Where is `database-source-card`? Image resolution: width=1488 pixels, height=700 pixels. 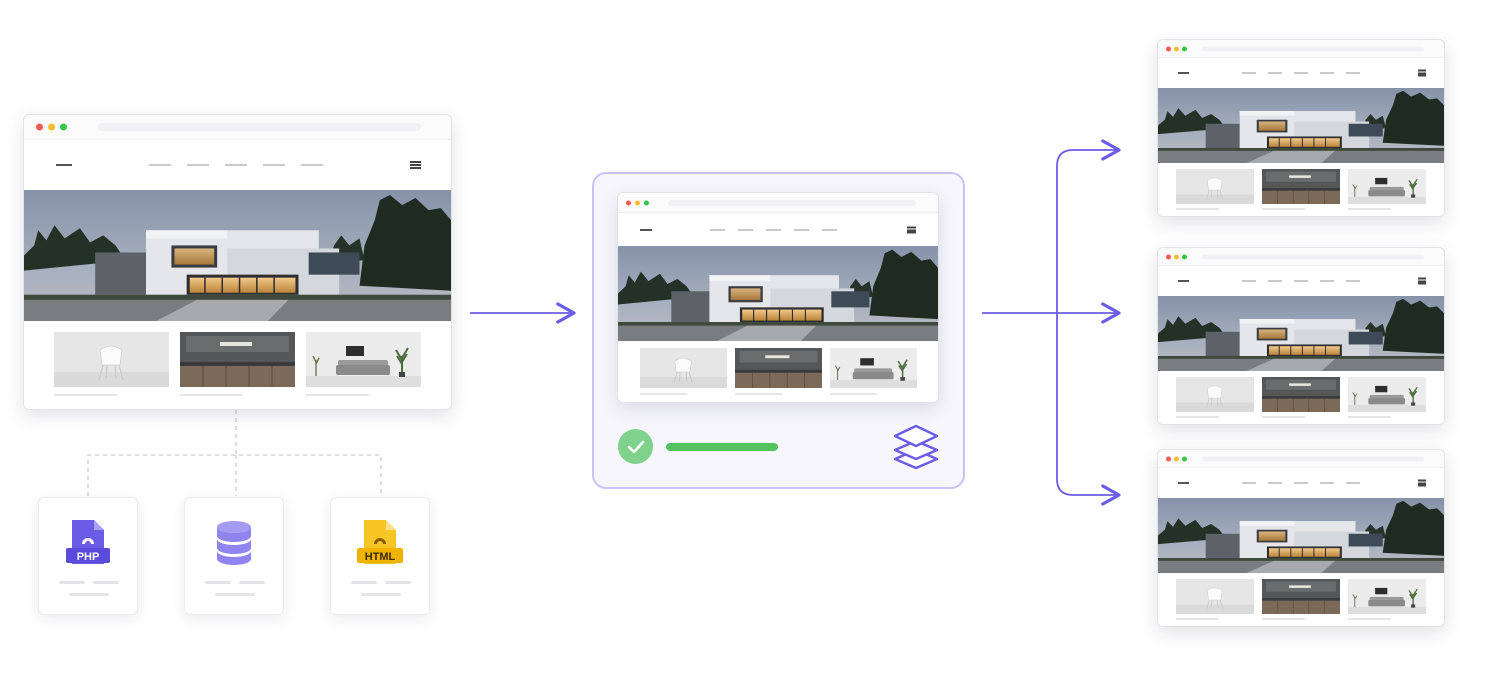
database-source-card is located at coordinates (234, 556).